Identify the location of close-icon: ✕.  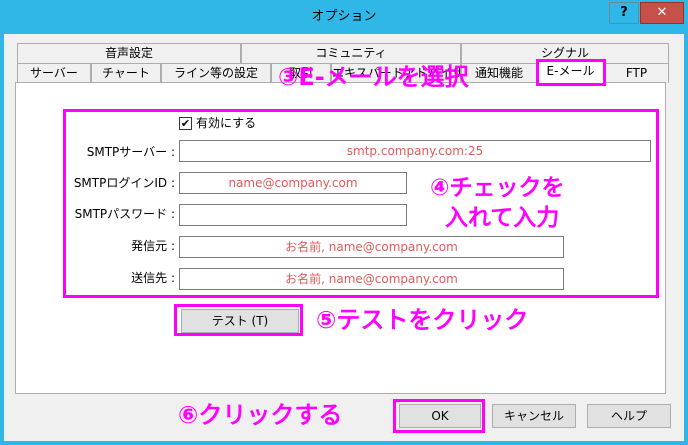
(662, 13).